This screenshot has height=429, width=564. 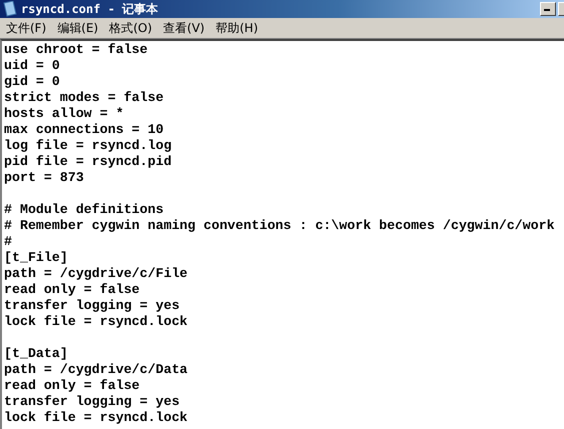 What do you see at coordinates (8, 242) in the screenshot?
I see `text-line: #` at bounding box center [8, 242].